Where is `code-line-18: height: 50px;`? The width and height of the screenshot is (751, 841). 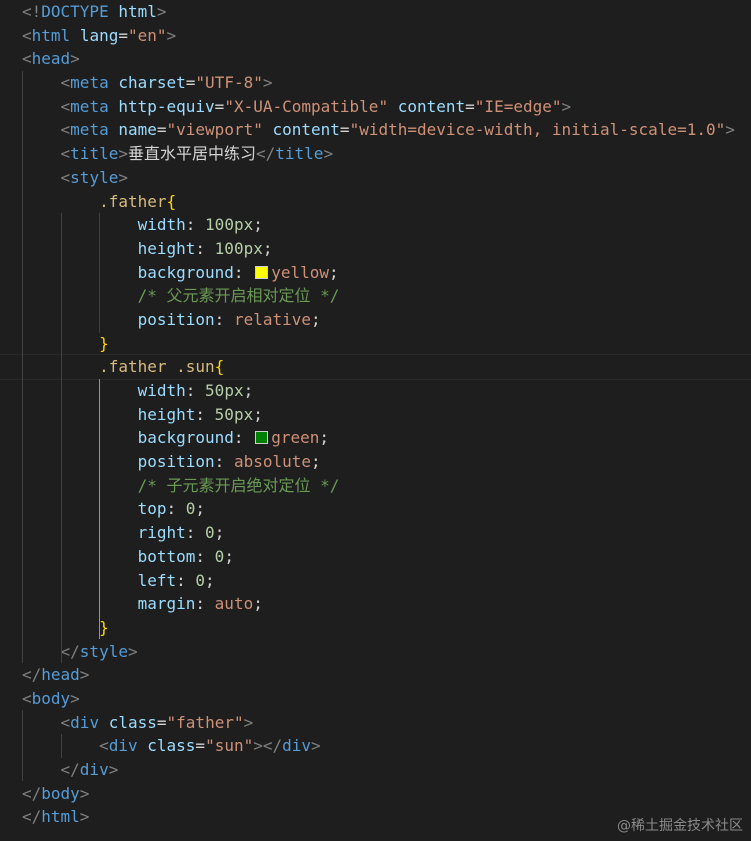
code-line-18: height: 50px; is located at coordinates (375, 415).